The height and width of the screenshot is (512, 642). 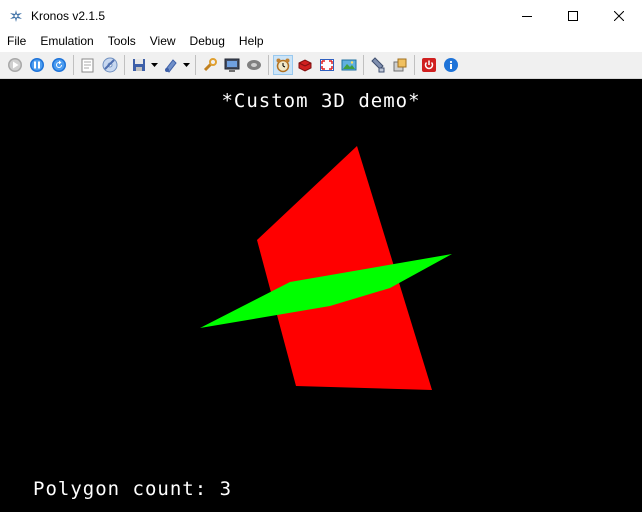 I want to click on window-title: Kronos v2.1.5, so click(x=68, y=15).